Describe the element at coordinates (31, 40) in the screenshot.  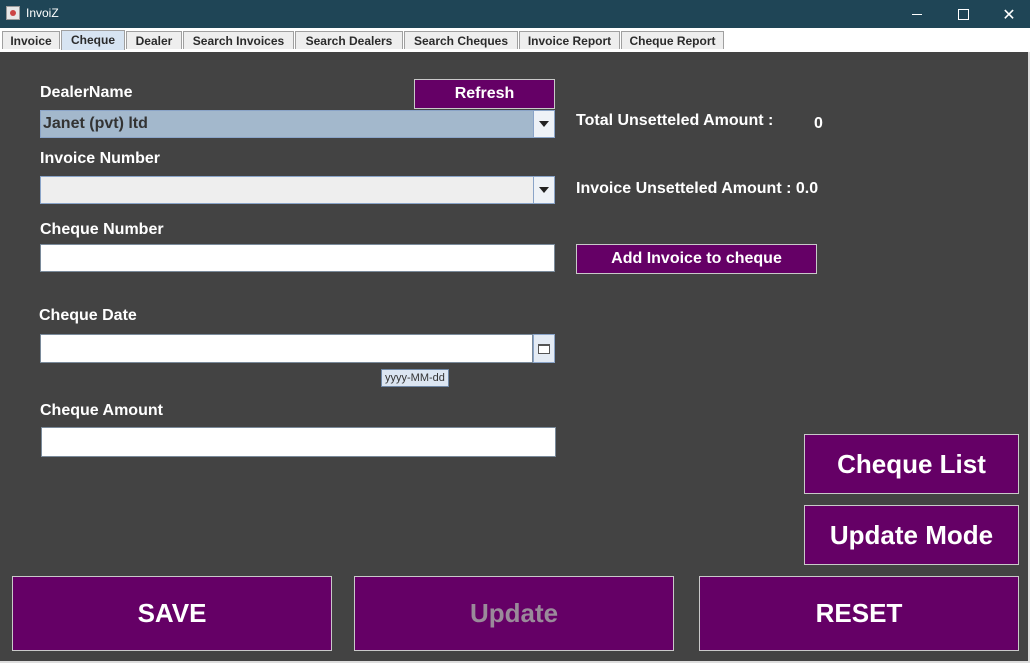
I see `tab-invoice: Invoice` at that location.